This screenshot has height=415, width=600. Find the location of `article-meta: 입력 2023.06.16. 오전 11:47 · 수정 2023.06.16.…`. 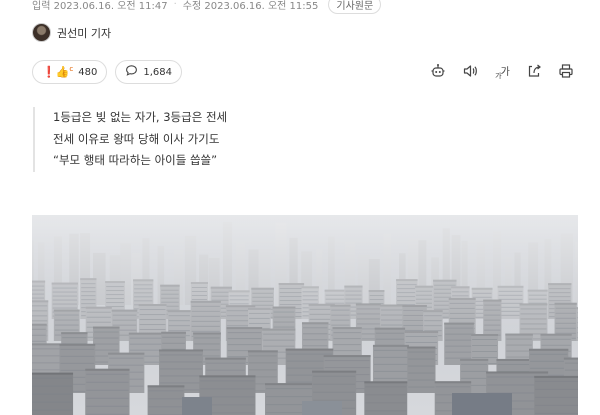

article-meta: 입력 2023.06.16. 오전 11:47 · 수정 2023.06.16.… is located at coordinates (207, 7).